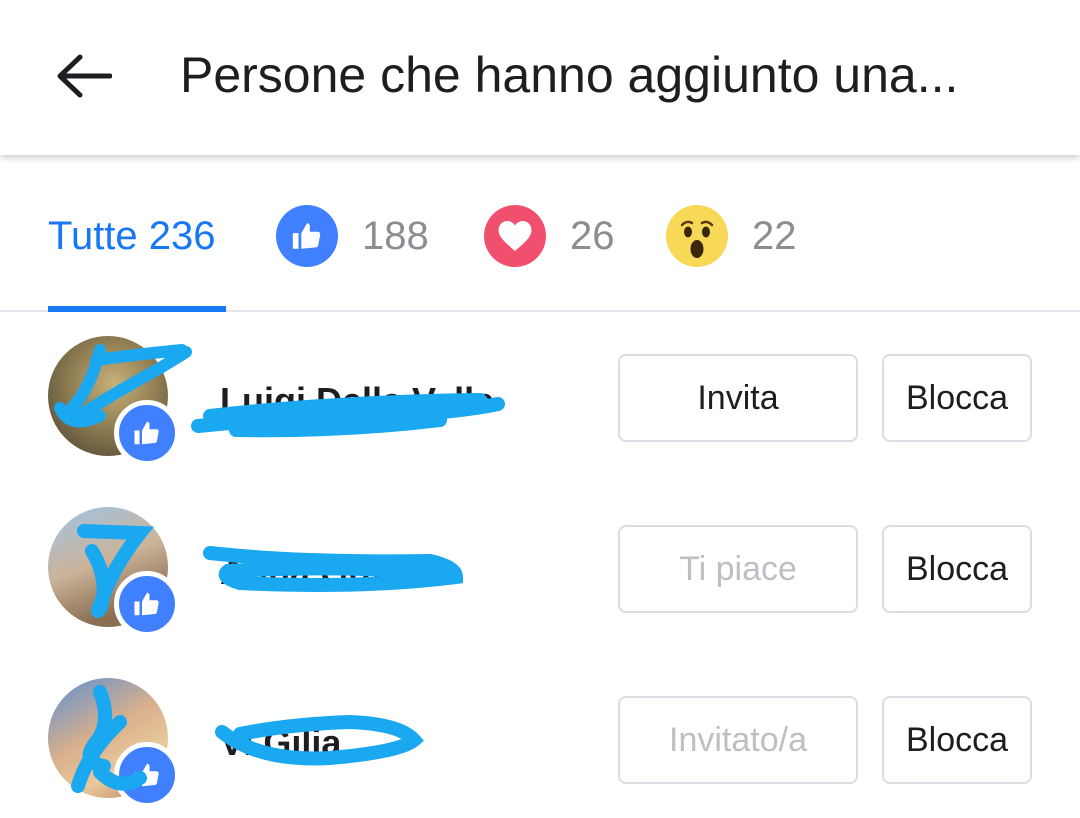  I want to click on liked-button: Ti piace, so click(738, 569).